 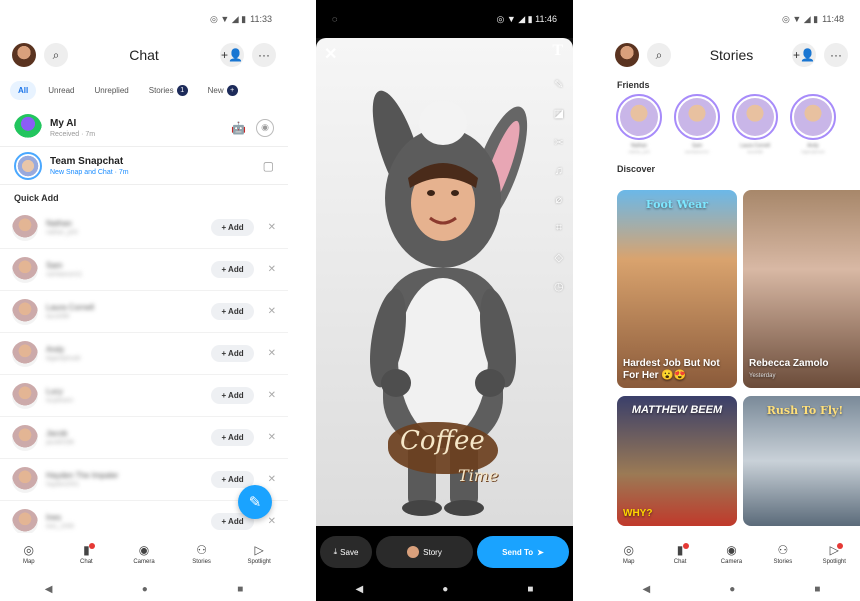 I want to click on list-item: Nathan nathan_p03 + Add ✕, so click(x=144, y=228).